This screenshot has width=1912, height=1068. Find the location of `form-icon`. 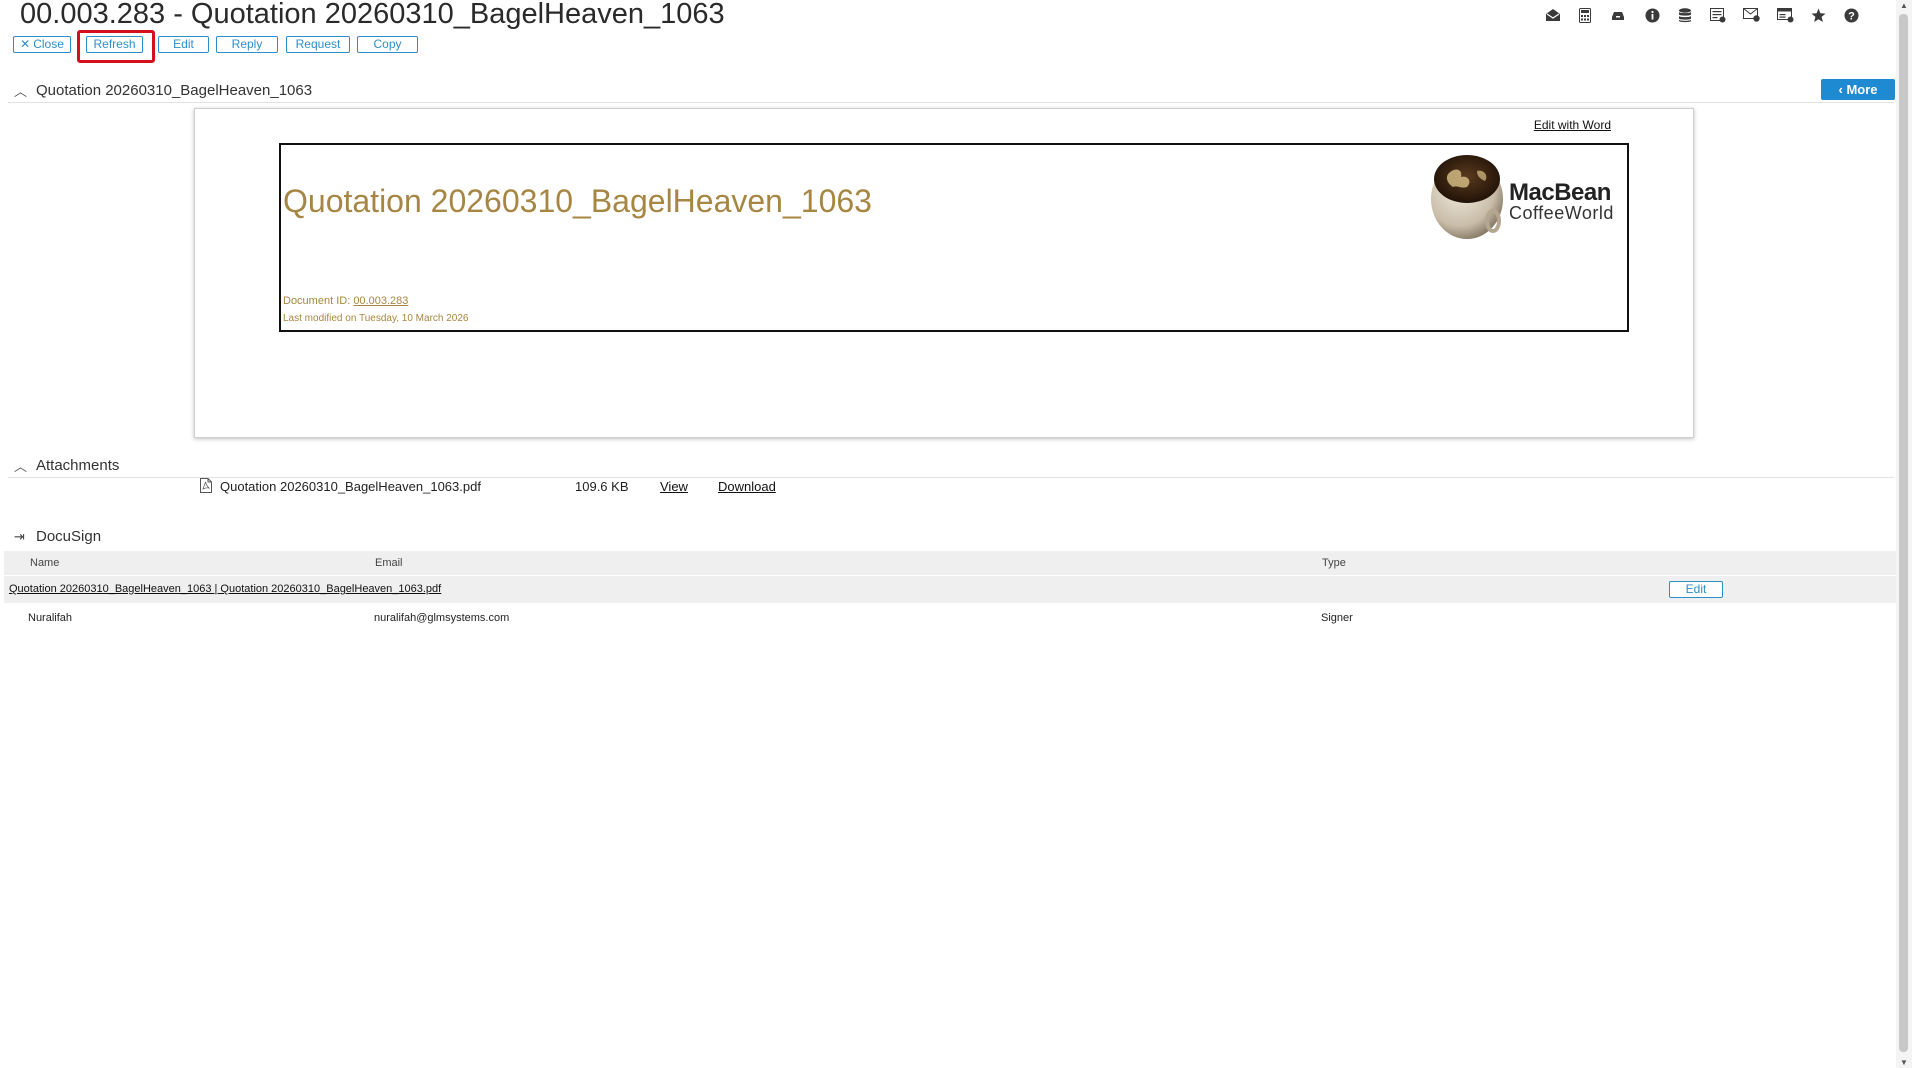

form-icon is located at coordinates (1785, 15).